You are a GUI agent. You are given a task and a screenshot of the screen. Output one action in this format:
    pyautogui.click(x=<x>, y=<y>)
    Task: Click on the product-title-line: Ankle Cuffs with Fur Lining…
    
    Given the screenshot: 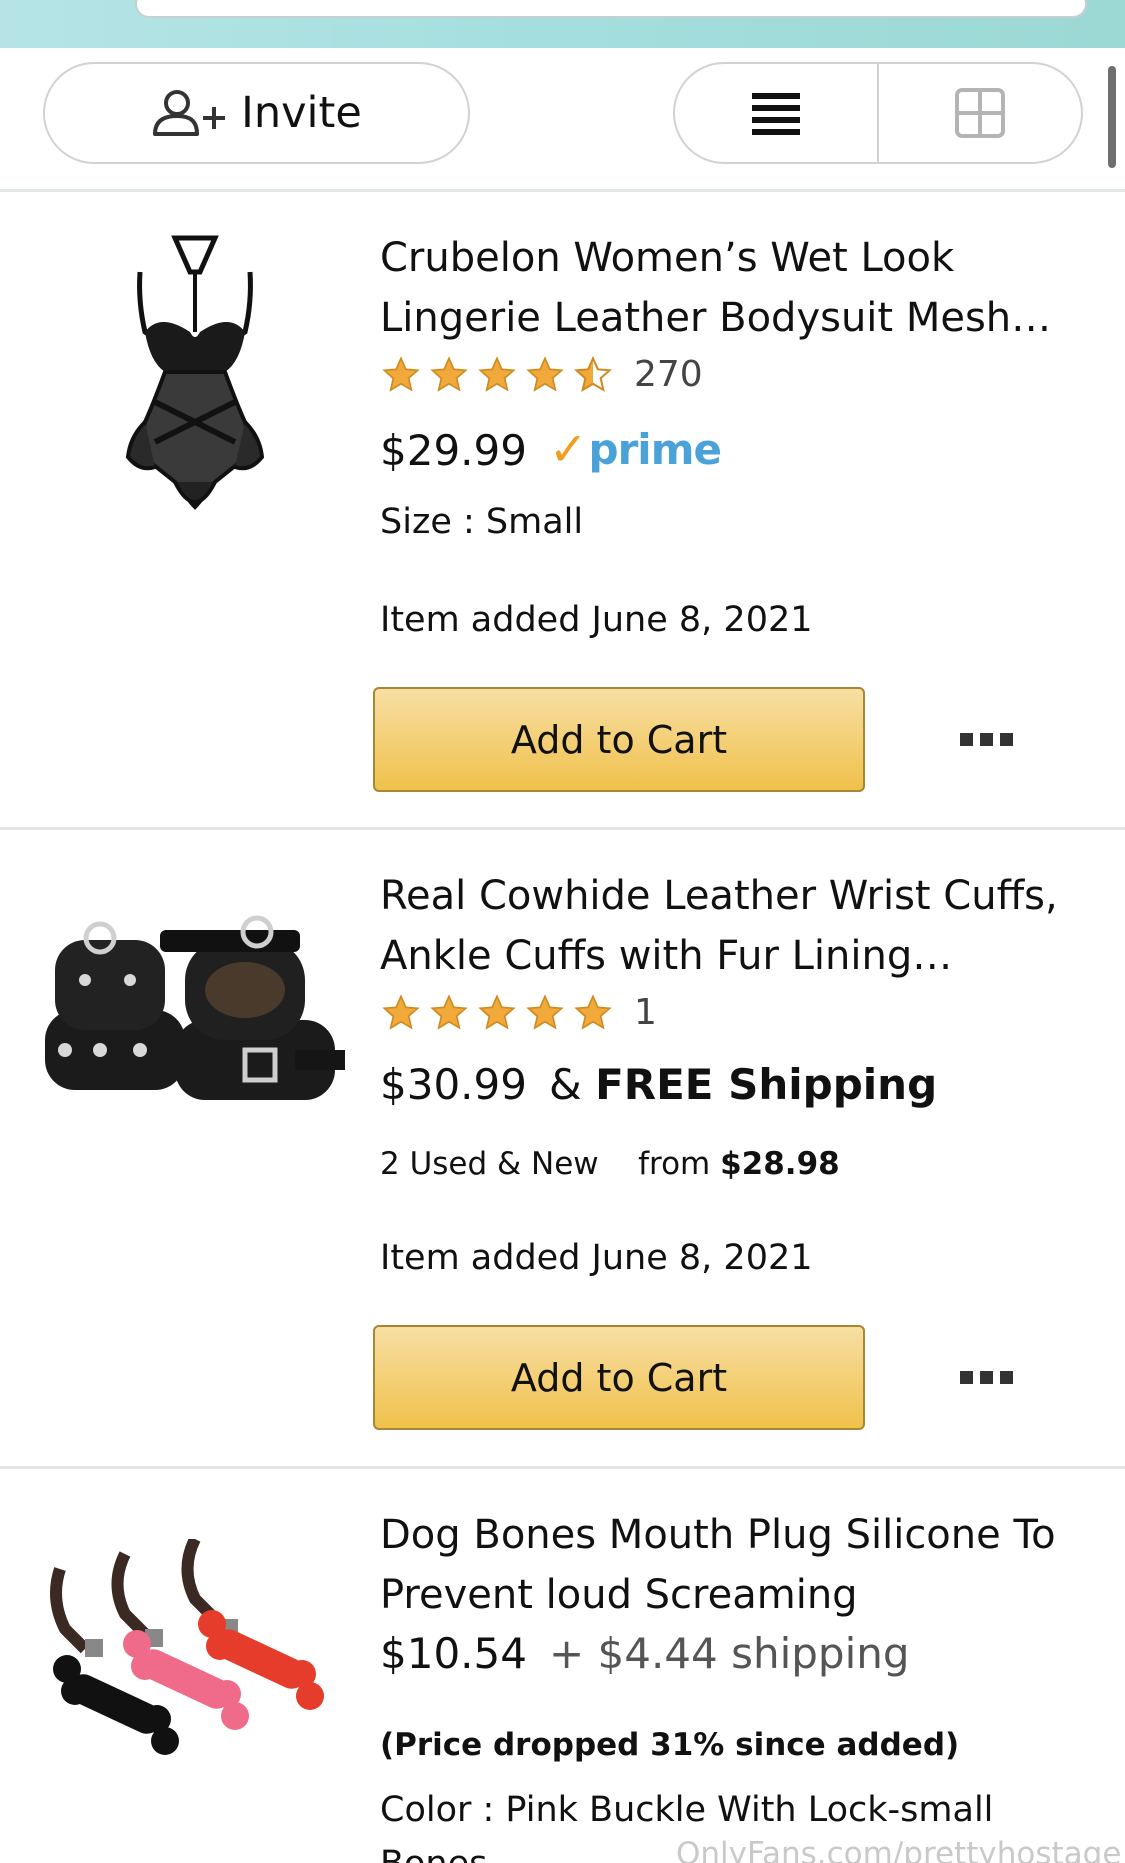 What is the action you would take?
    pyautogui.click(x=666, y=956)
    